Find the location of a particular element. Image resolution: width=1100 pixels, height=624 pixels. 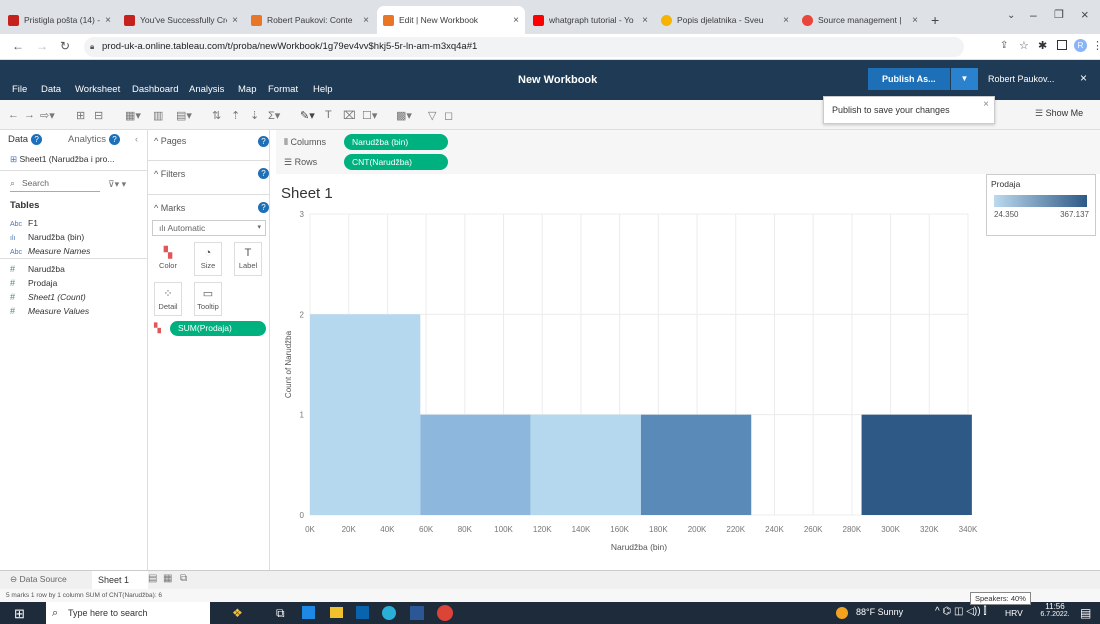

undo-icon: ← is located at coordinates (13, 115).